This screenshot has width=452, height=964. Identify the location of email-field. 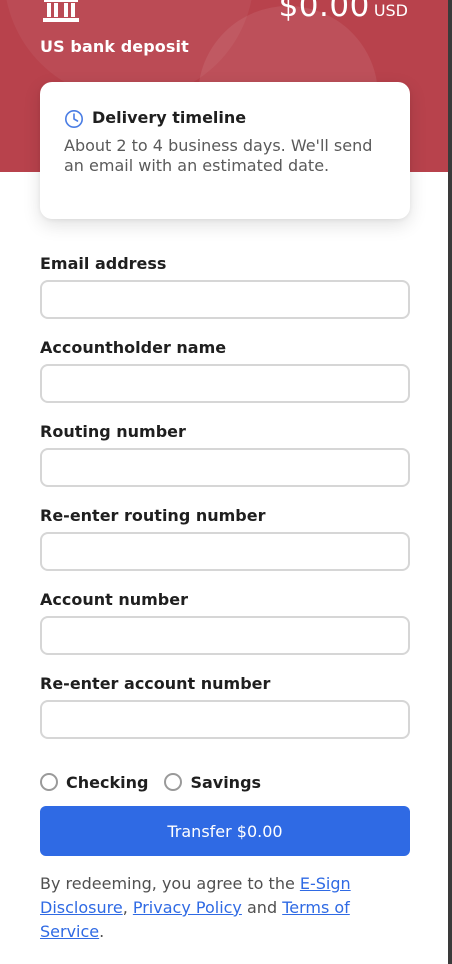
(225, 299).